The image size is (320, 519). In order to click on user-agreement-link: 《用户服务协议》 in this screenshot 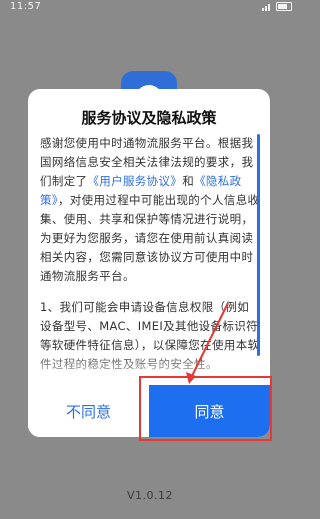, I will do `click(134, 181)`.